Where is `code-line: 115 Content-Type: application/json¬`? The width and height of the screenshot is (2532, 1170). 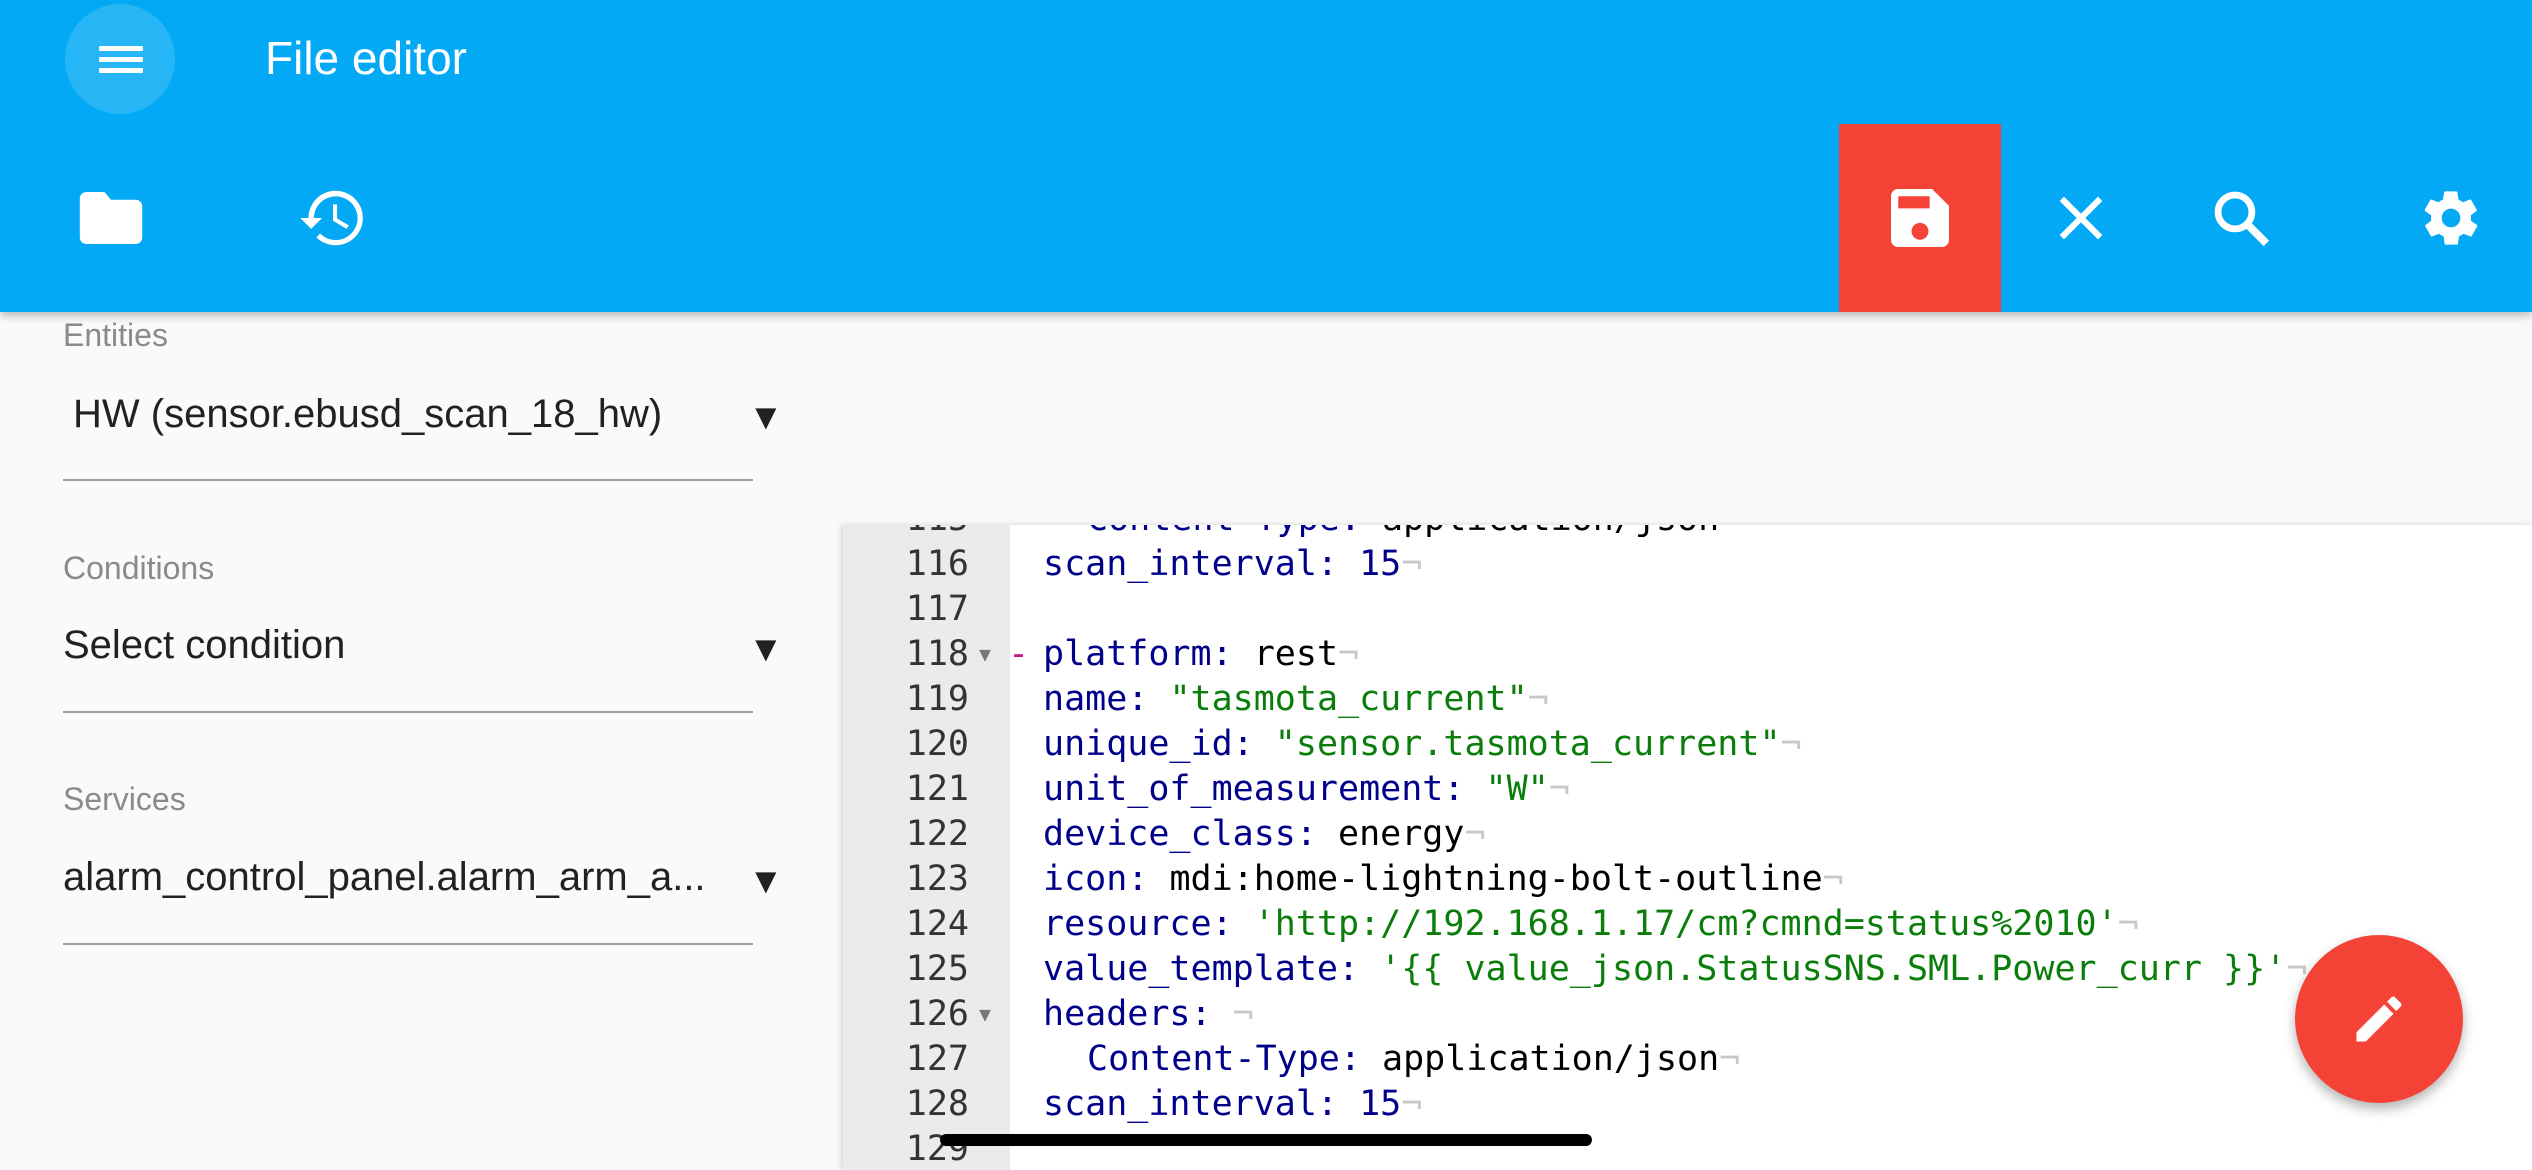
code-line: 115 Content-Type: application/json¬ is located at coordinates (1687, 533).